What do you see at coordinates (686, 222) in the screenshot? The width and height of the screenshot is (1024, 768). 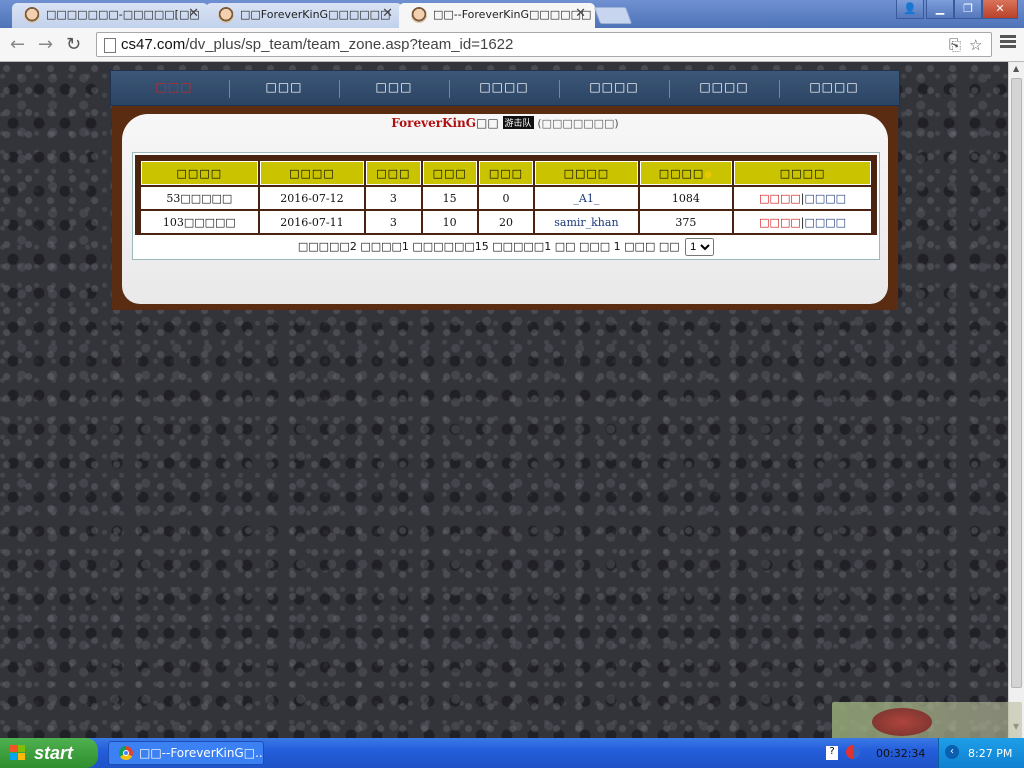 I see `cell-score: 375` at bounding box center [686, 222].